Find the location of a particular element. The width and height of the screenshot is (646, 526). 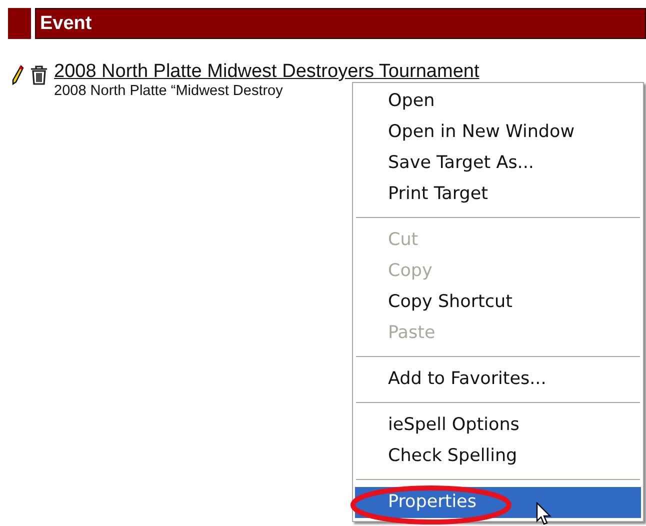

menu-item: Check Spelling is located at coordinates (498, 456).